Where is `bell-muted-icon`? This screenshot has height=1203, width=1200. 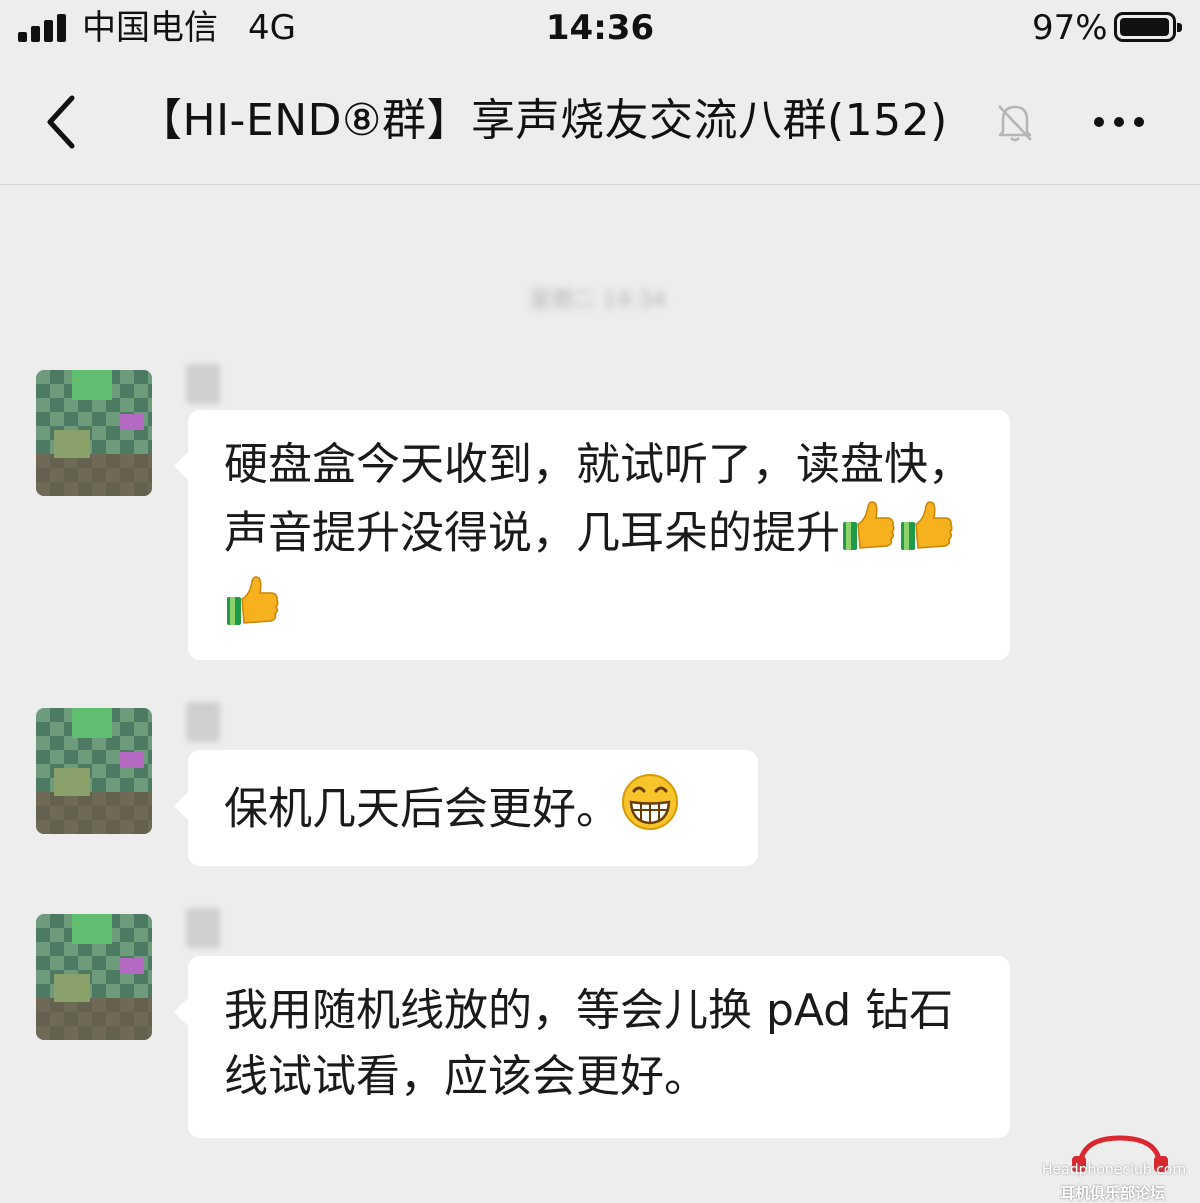
bell-muted-icon is located at coordinates (1015, 122).